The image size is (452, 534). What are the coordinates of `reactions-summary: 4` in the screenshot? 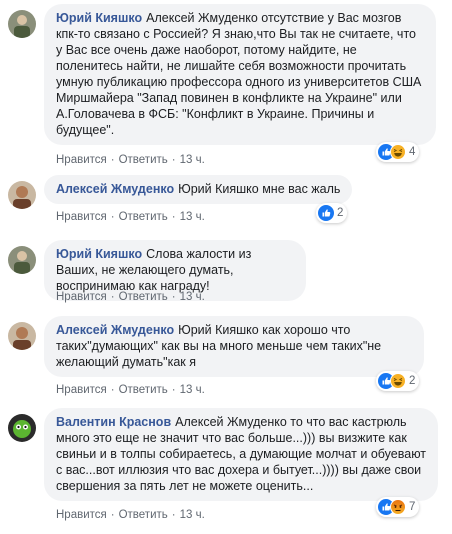 It's located at (398, 152).